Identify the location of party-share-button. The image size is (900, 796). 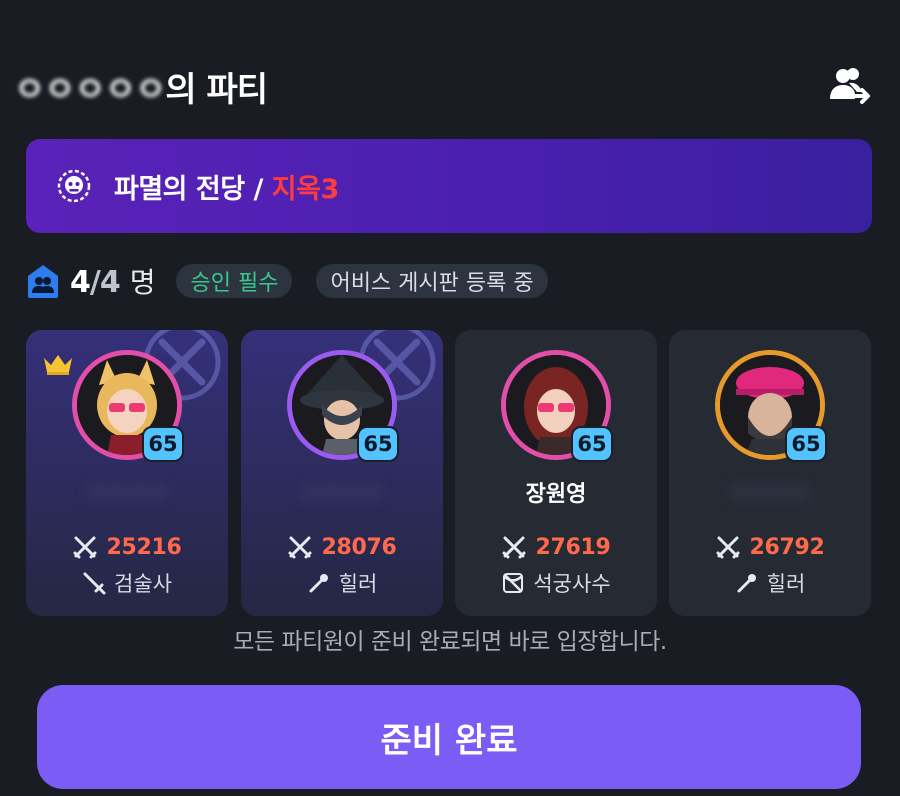
(849, 86).